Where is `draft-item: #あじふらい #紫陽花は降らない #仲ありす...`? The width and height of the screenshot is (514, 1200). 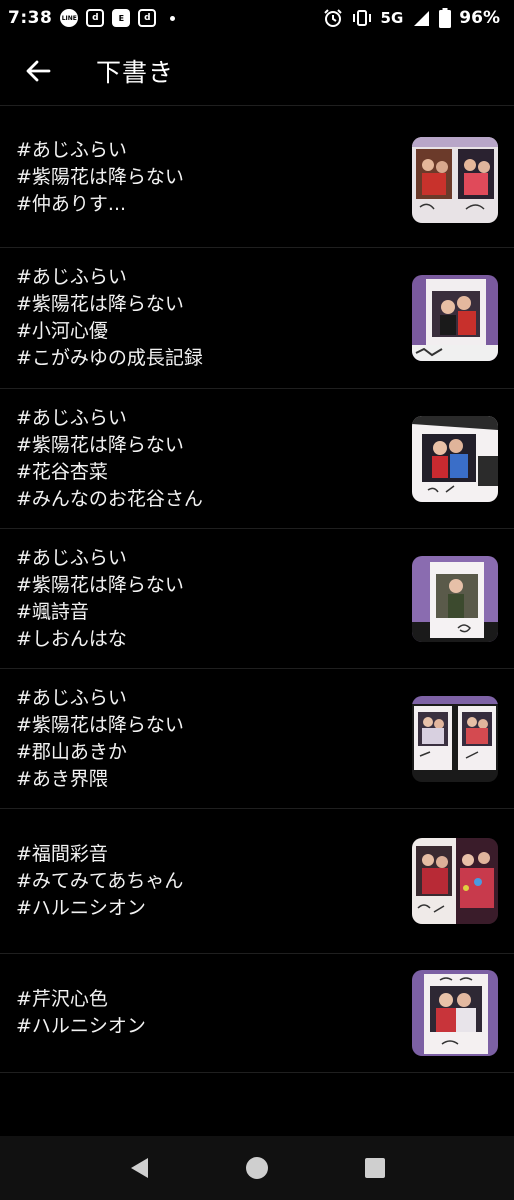 draft-item: #あじふらい #紫陽花は降らない #仲ありす... is located at coordinates (257, 177).